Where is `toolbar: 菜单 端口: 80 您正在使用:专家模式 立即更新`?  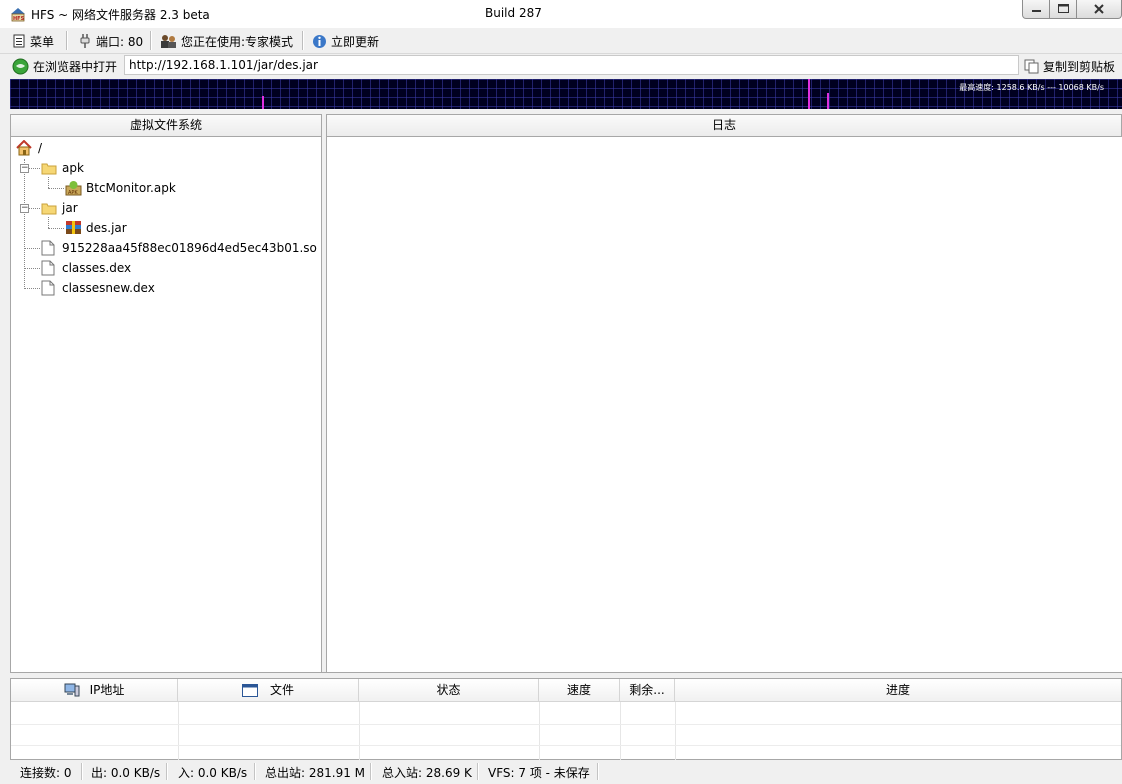 toolbar: 菜单 端口: 80 您正在使用:专家模式 立即更新 is located at coordinates (561, 41).